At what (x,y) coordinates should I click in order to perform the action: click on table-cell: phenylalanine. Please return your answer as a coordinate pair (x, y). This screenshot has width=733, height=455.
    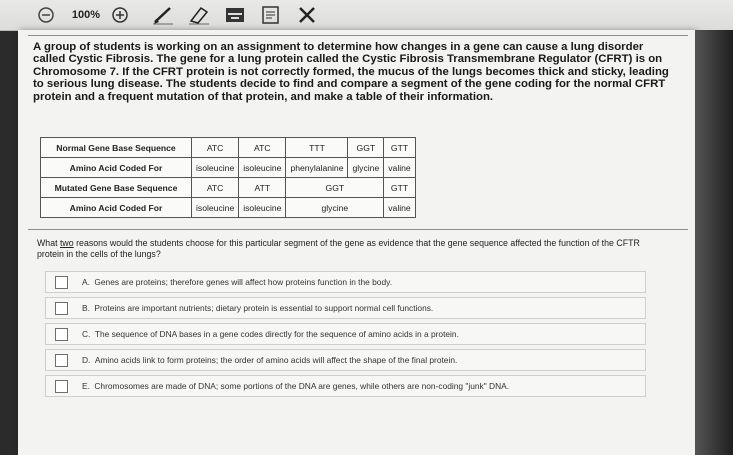
    Looking at the image, I should click on (317, 167).